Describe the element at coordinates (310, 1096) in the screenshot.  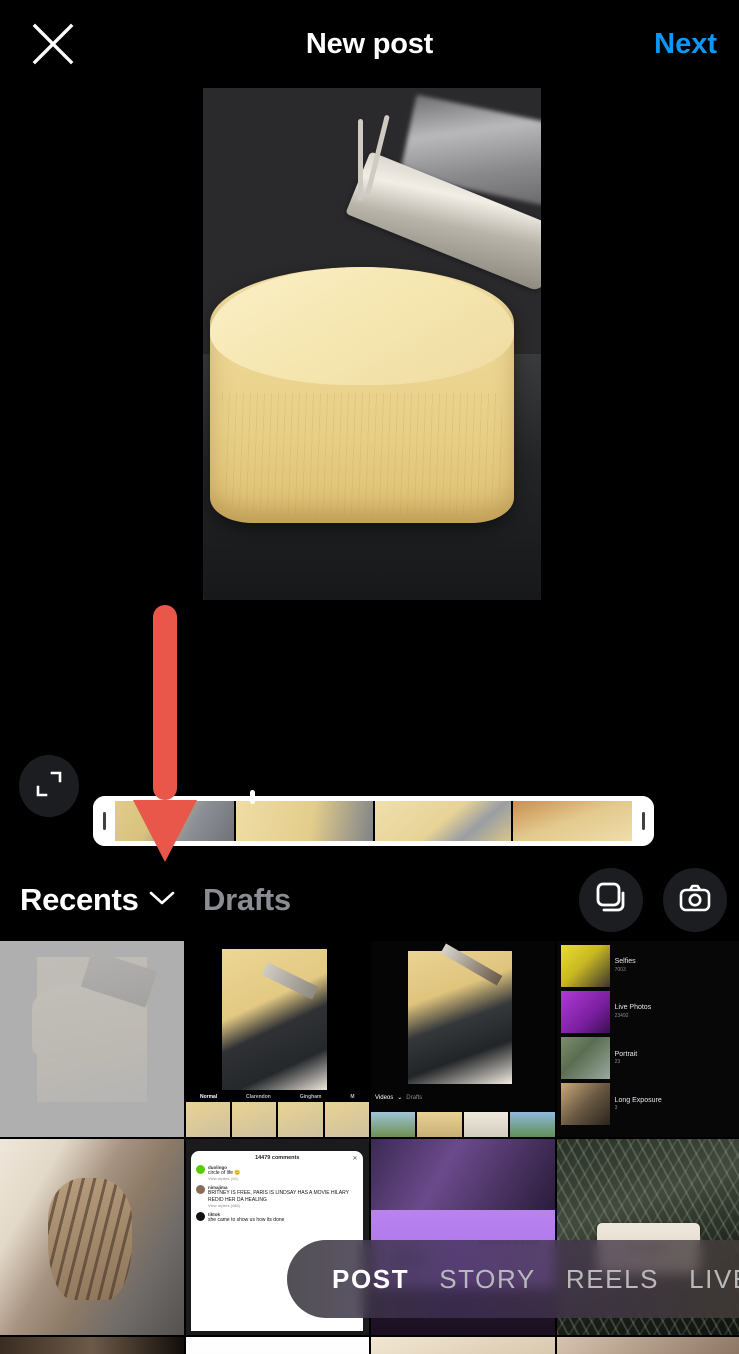
I see `filter-name: Gingham` at that location.